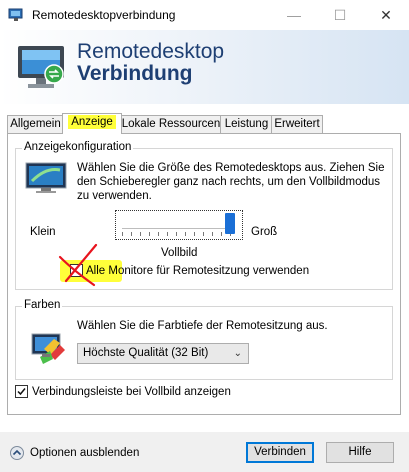 The image size is (409, 472). I want to click on color-depth-select: Höchste Qualität (32 Bit) ⌄, so click(163, 353).